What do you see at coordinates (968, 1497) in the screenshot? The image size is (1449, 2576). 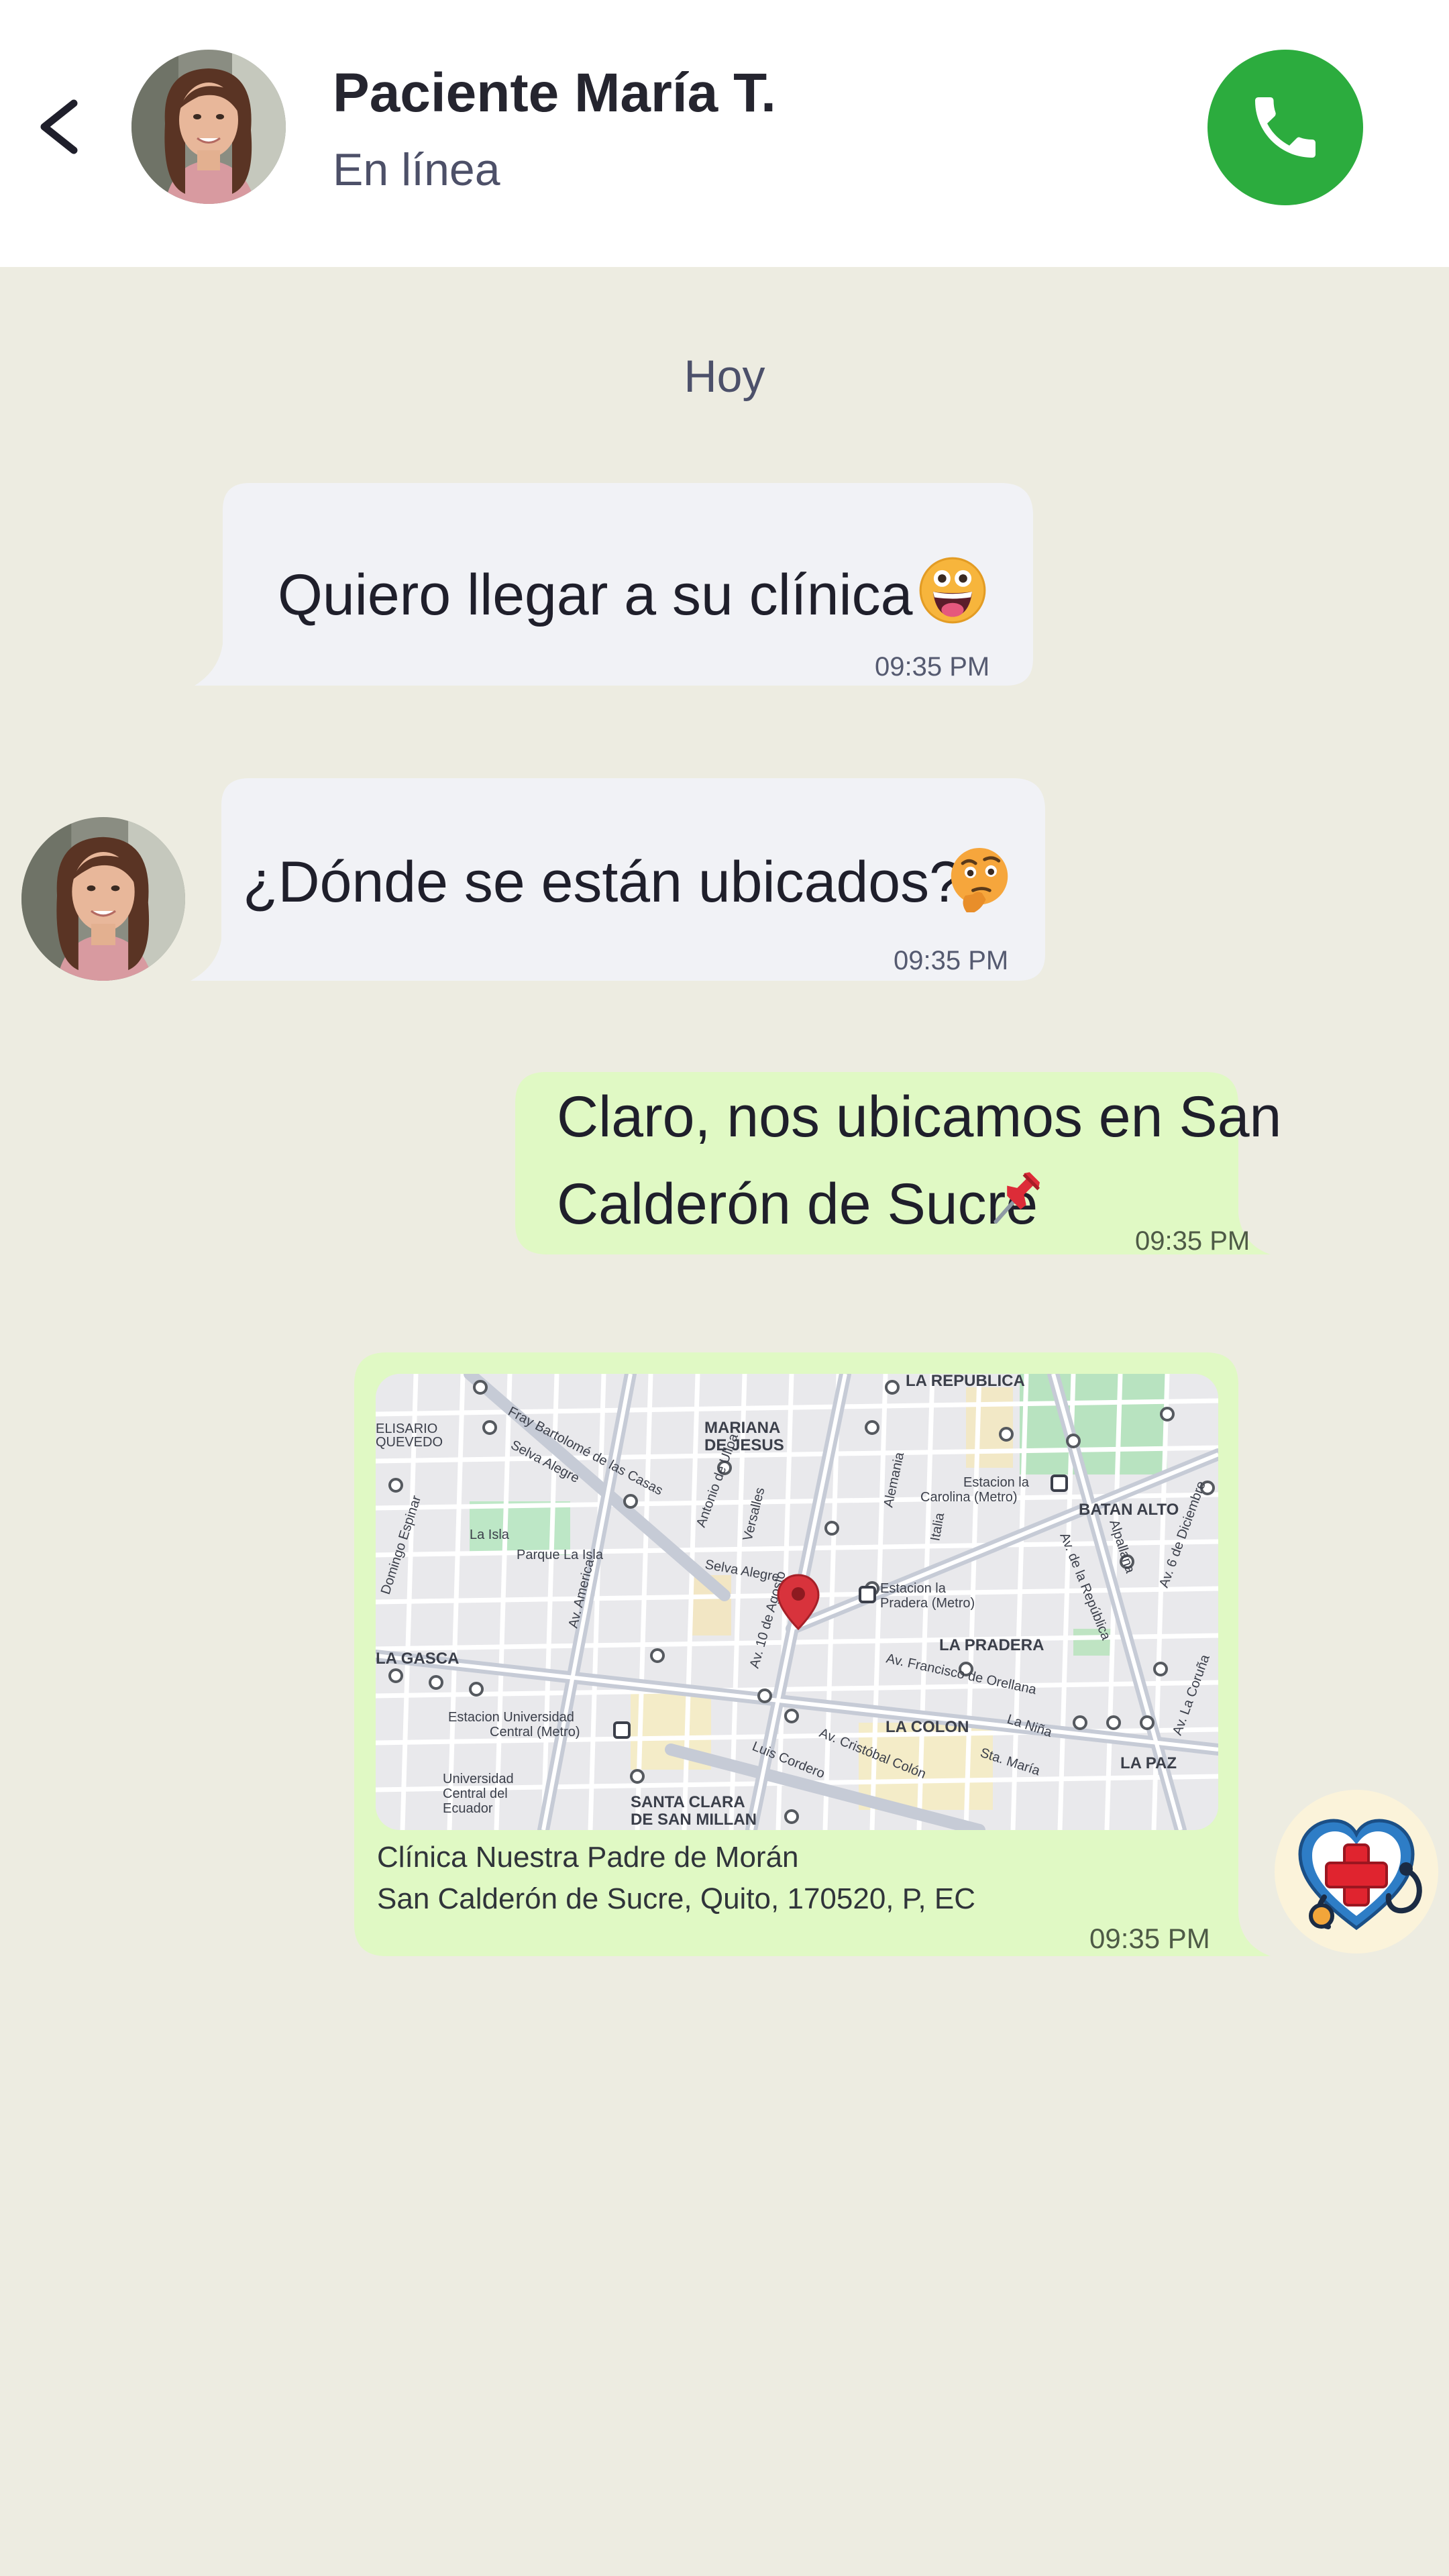 I see `map-label: Carolina (Metro)` at bounding box center [968, 1497].